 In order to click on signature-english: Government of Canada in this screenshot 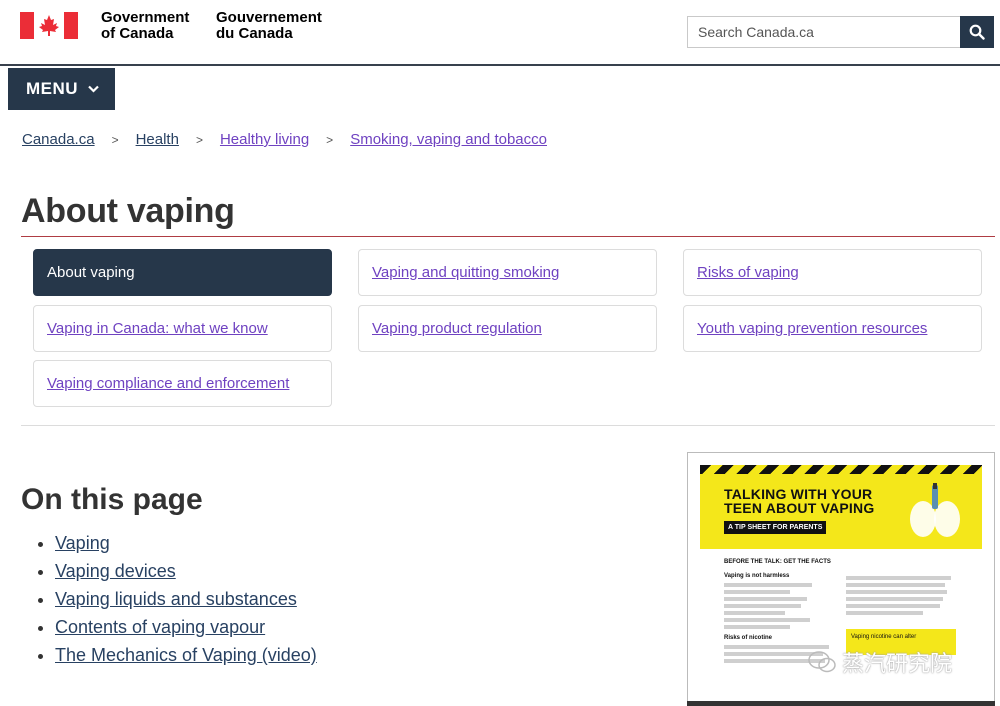, I will do `click(145, 26)`.